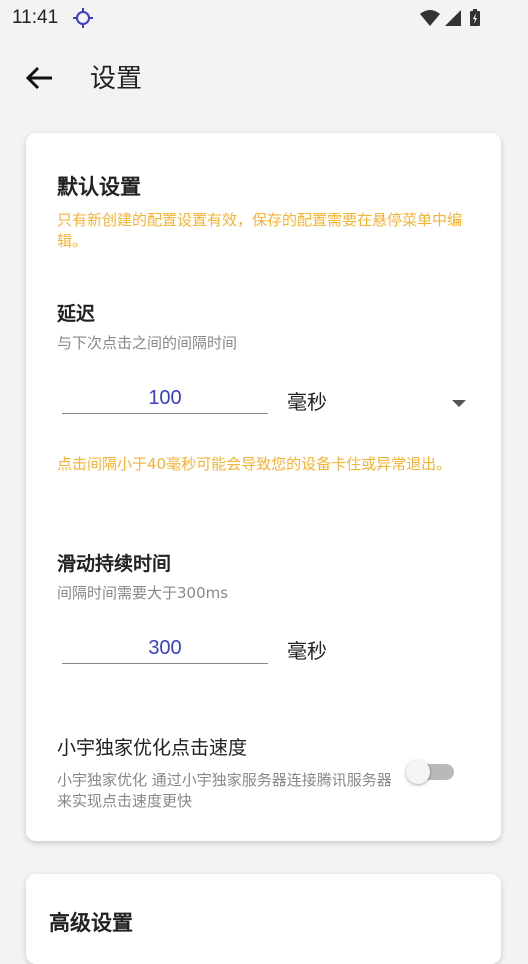  Describe the element at coordinates (165, 398) in the screenshot. I see `delay-input` at that location.